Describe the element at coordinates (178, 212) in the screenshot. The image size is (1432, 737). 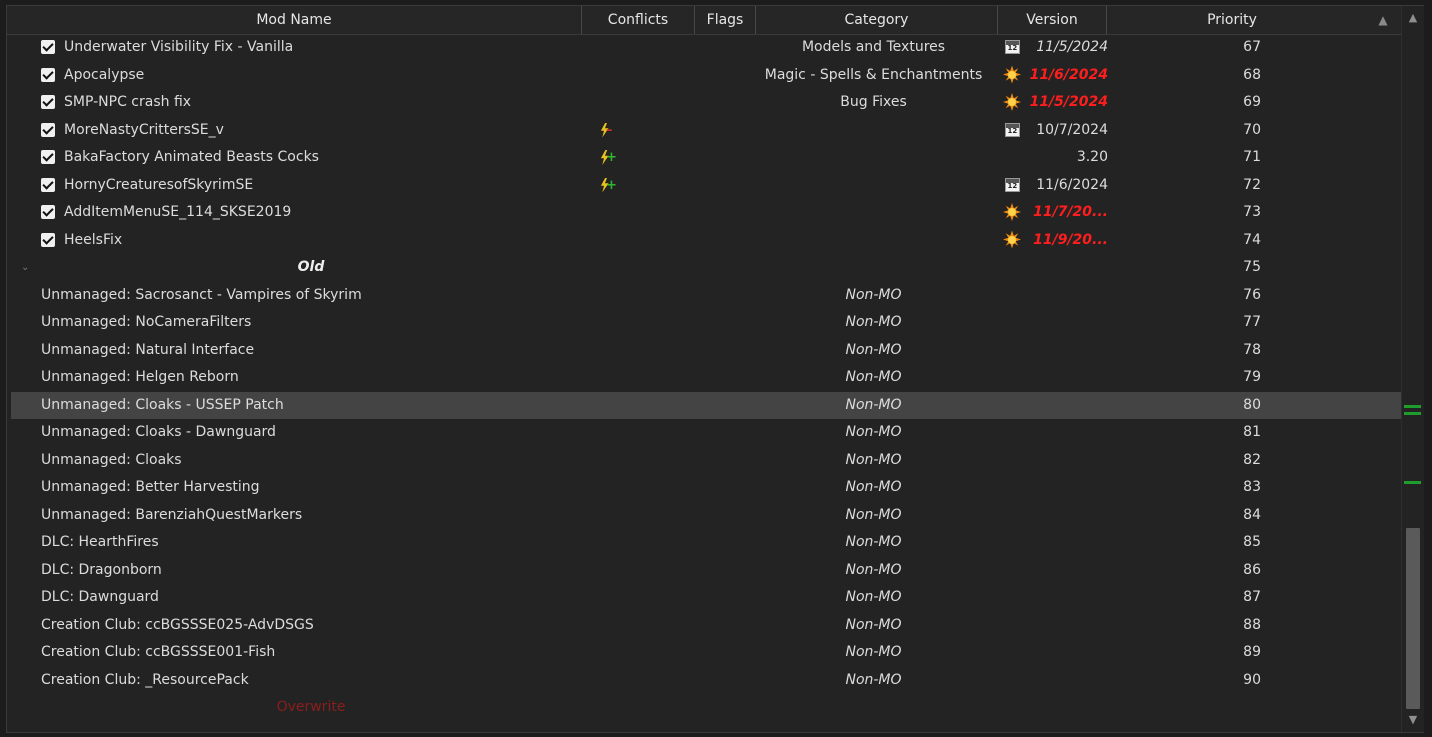
I see `mod-name: AddItemMenuSE_114_SKSE2019` at that location.